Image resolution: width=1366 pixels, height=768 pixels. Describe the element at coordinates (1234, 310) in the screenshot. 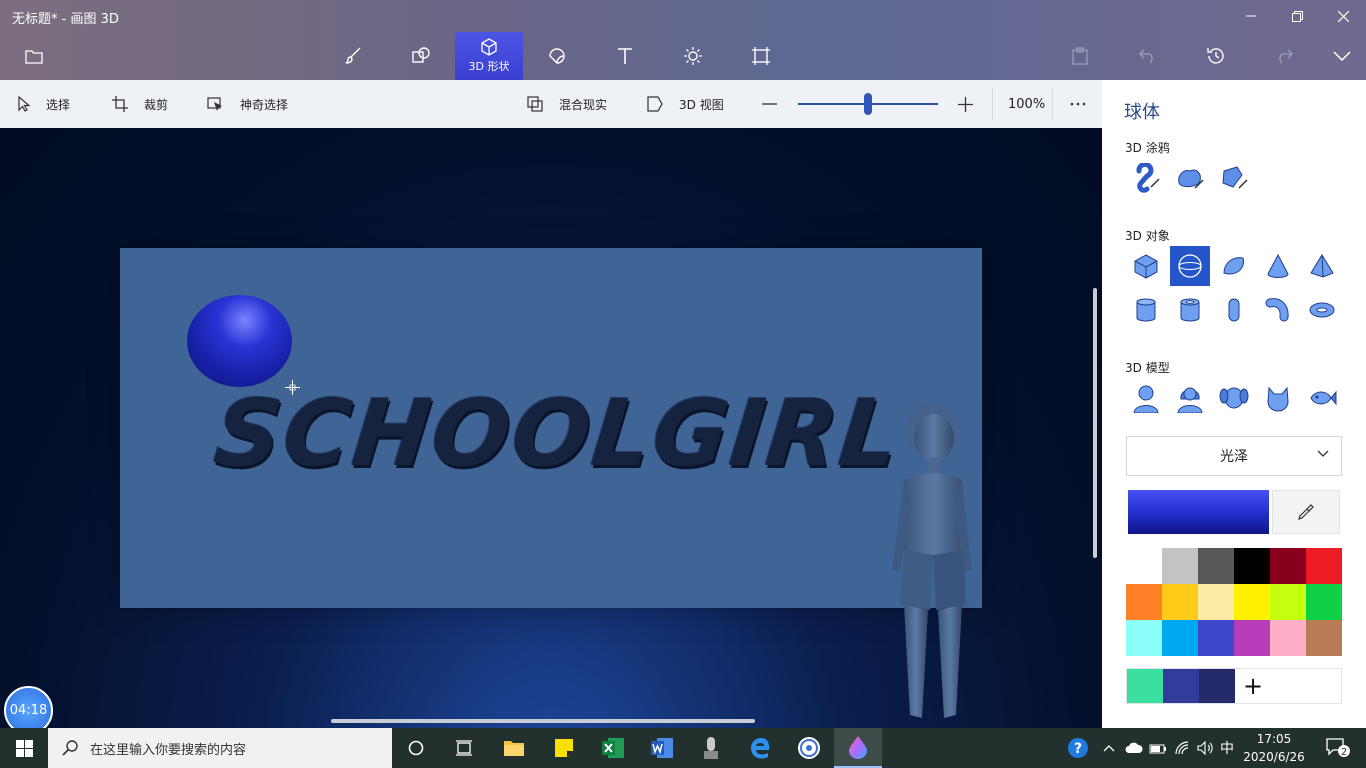

I see `capsule-object-button` at that location.